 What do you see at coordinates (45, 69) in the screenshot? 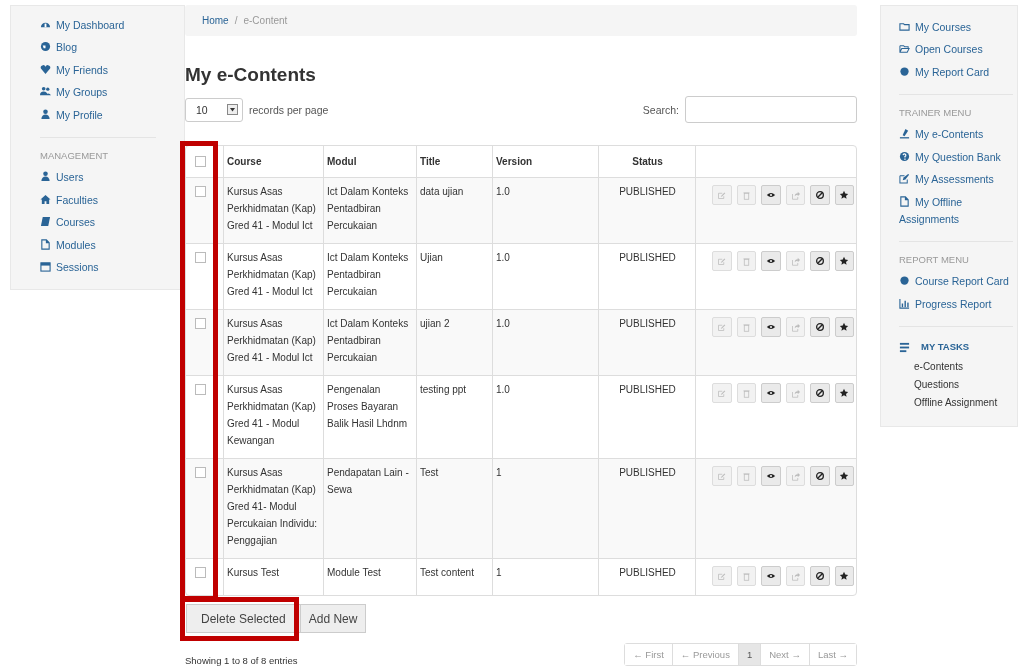
I see `heart-icon` at bounding box center [45, 69].